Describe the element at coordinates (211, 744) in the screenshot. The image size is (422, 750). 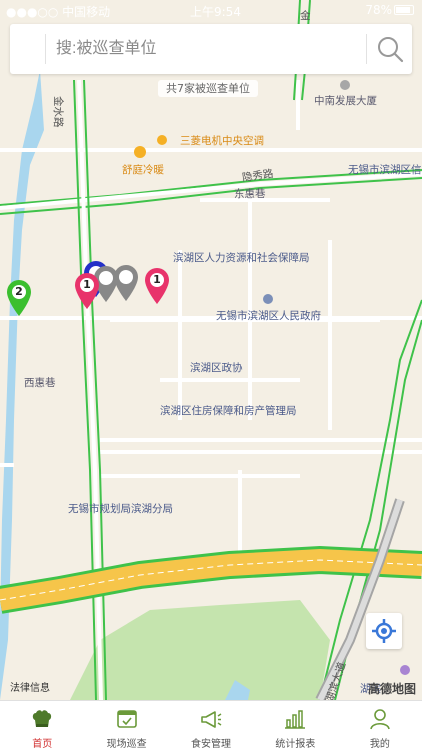
I see `tab-label: 食安管理` at that location.